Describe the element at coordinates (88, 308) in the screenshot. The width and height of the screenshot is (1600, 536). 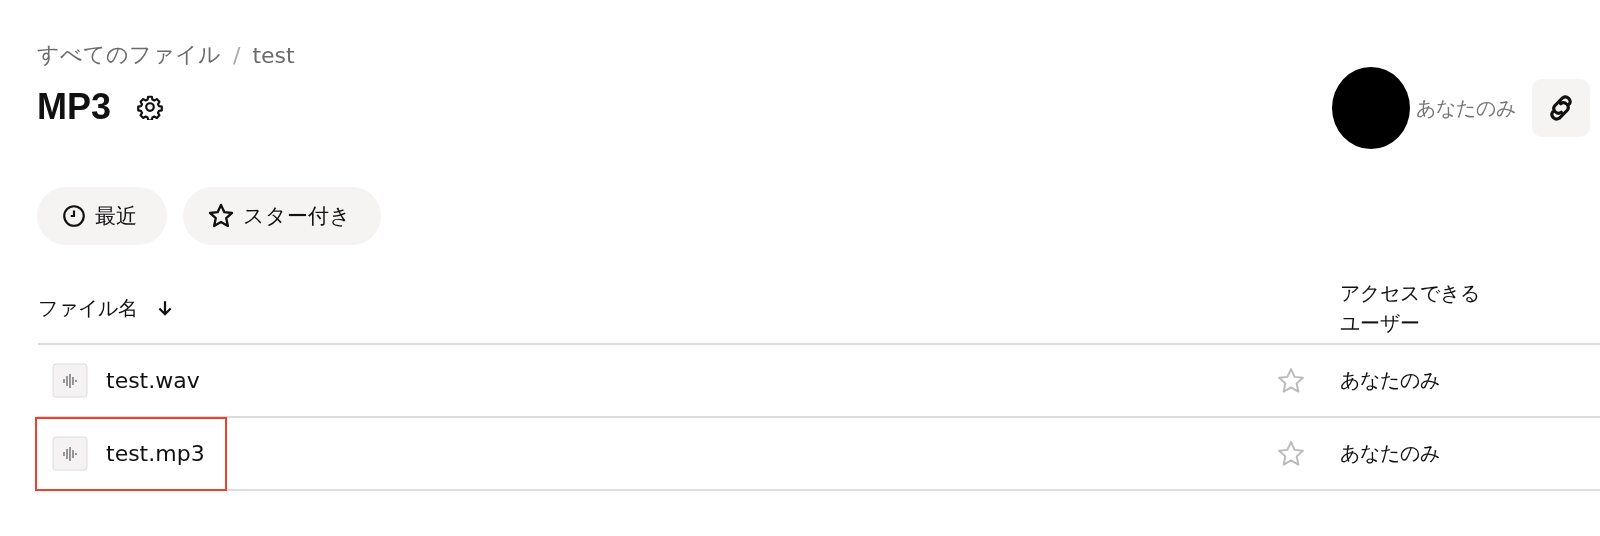
I see `column-header: ファイル名` at that location.